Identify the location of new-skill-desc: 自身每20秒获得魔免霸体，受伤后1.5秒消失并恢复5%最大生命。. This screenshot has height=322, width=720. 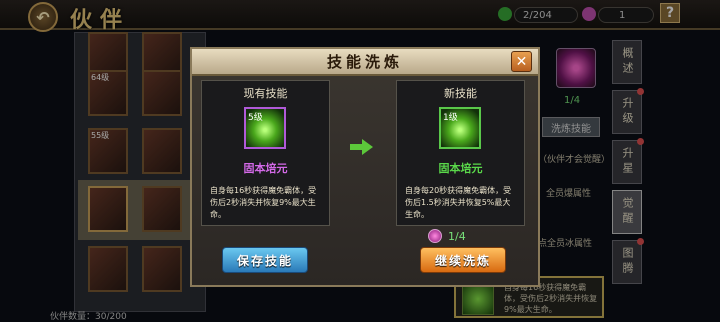
(458, 202).